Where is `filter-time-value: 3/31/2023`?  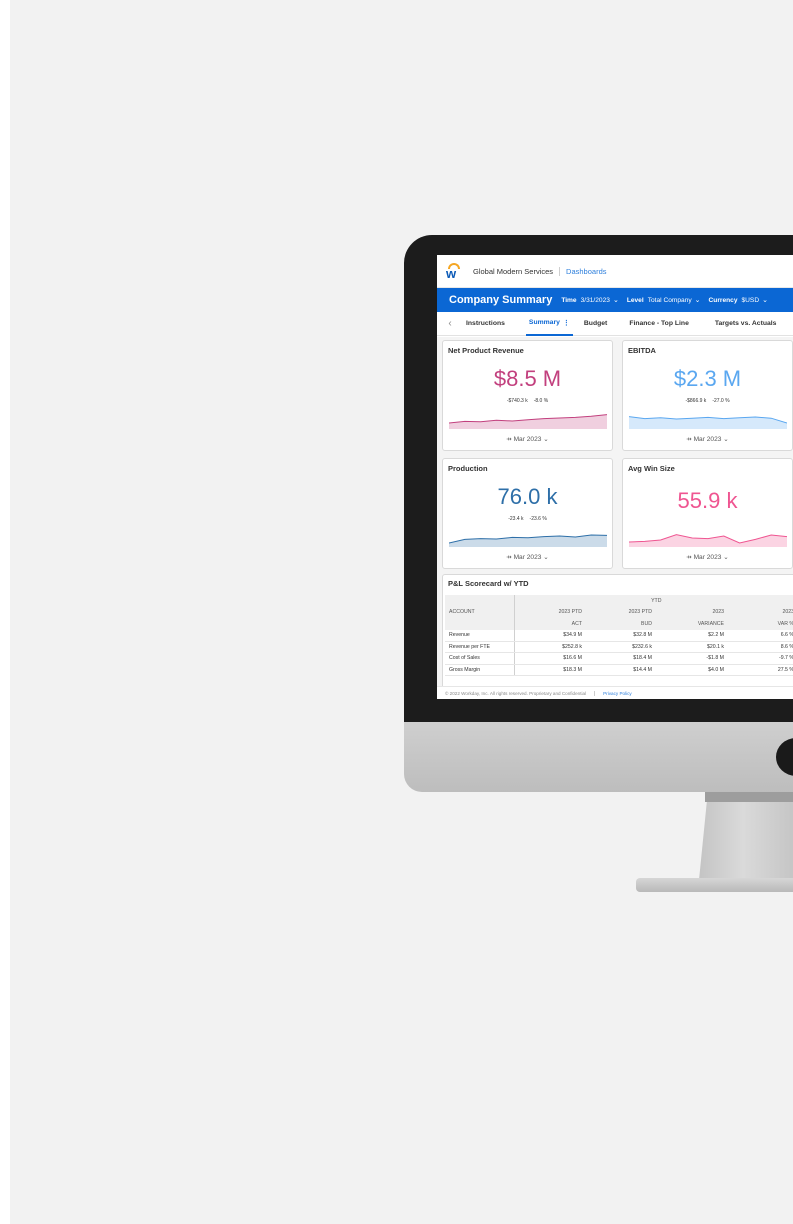
filter-time-value: 3/31/2023 is located at coordinates (595, 300).